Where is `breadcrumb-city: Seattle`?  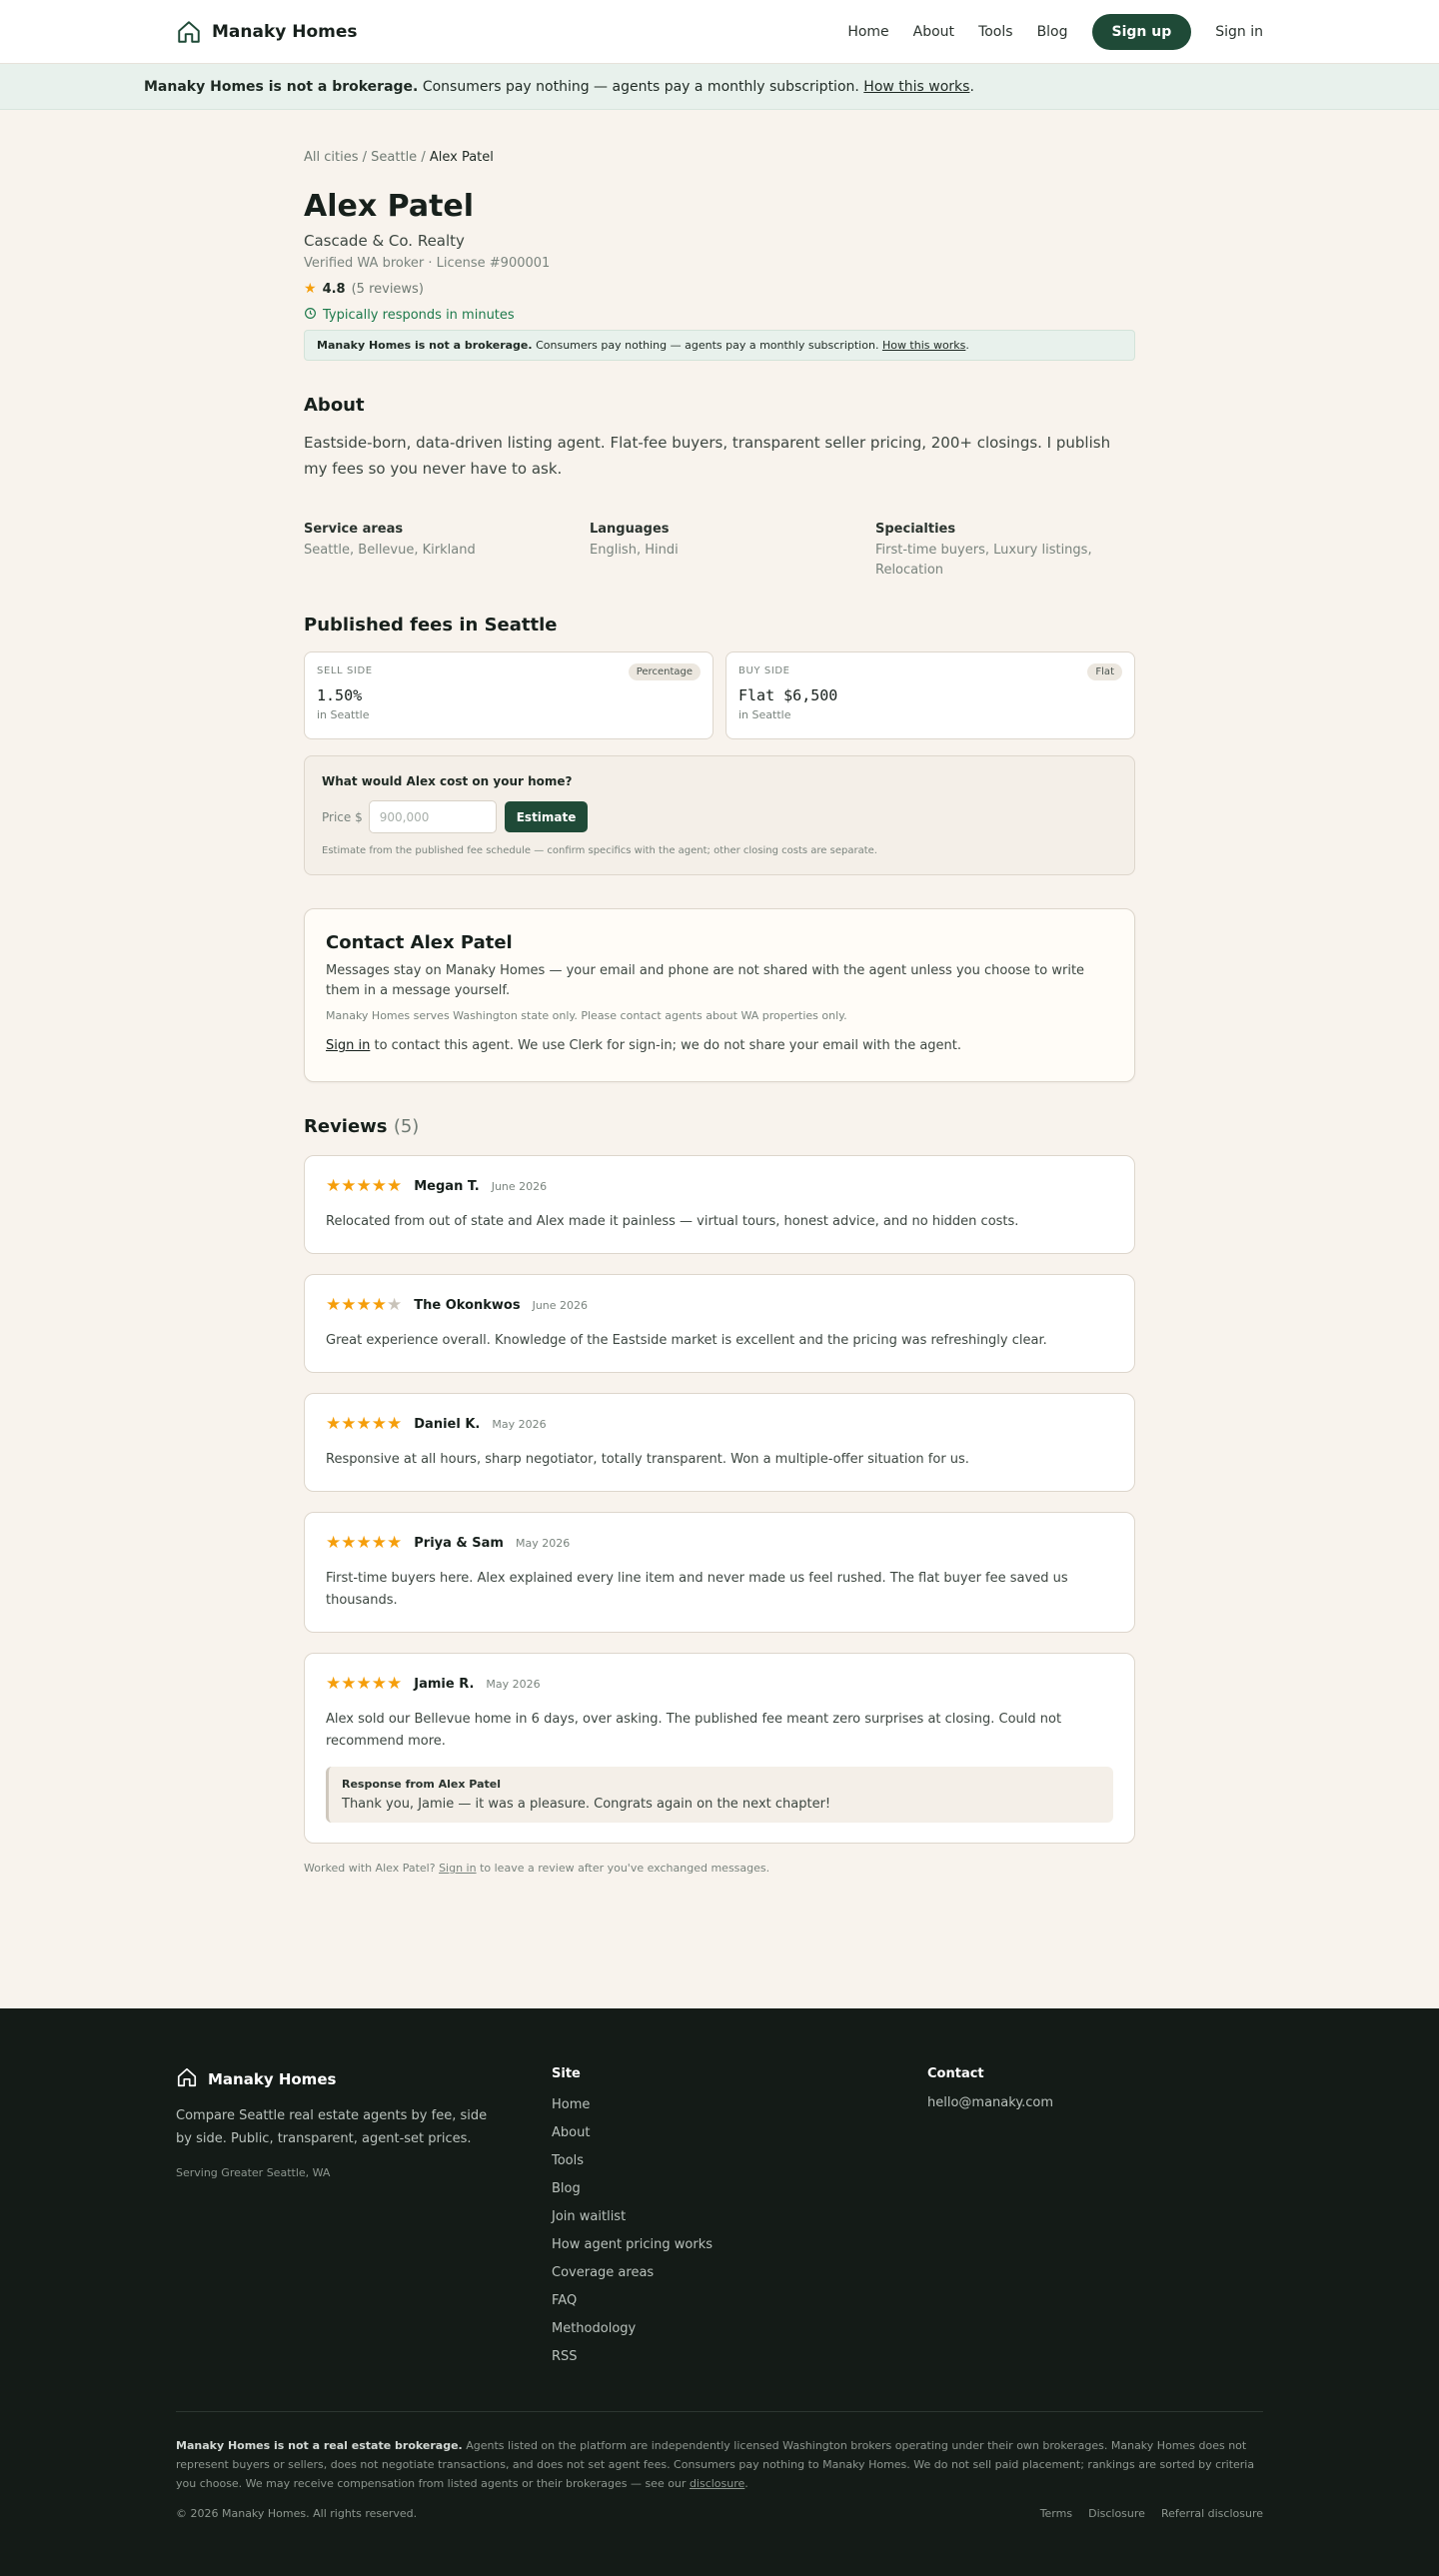
breadcrumb-city: Seattle is located at coordinates (394, 157).